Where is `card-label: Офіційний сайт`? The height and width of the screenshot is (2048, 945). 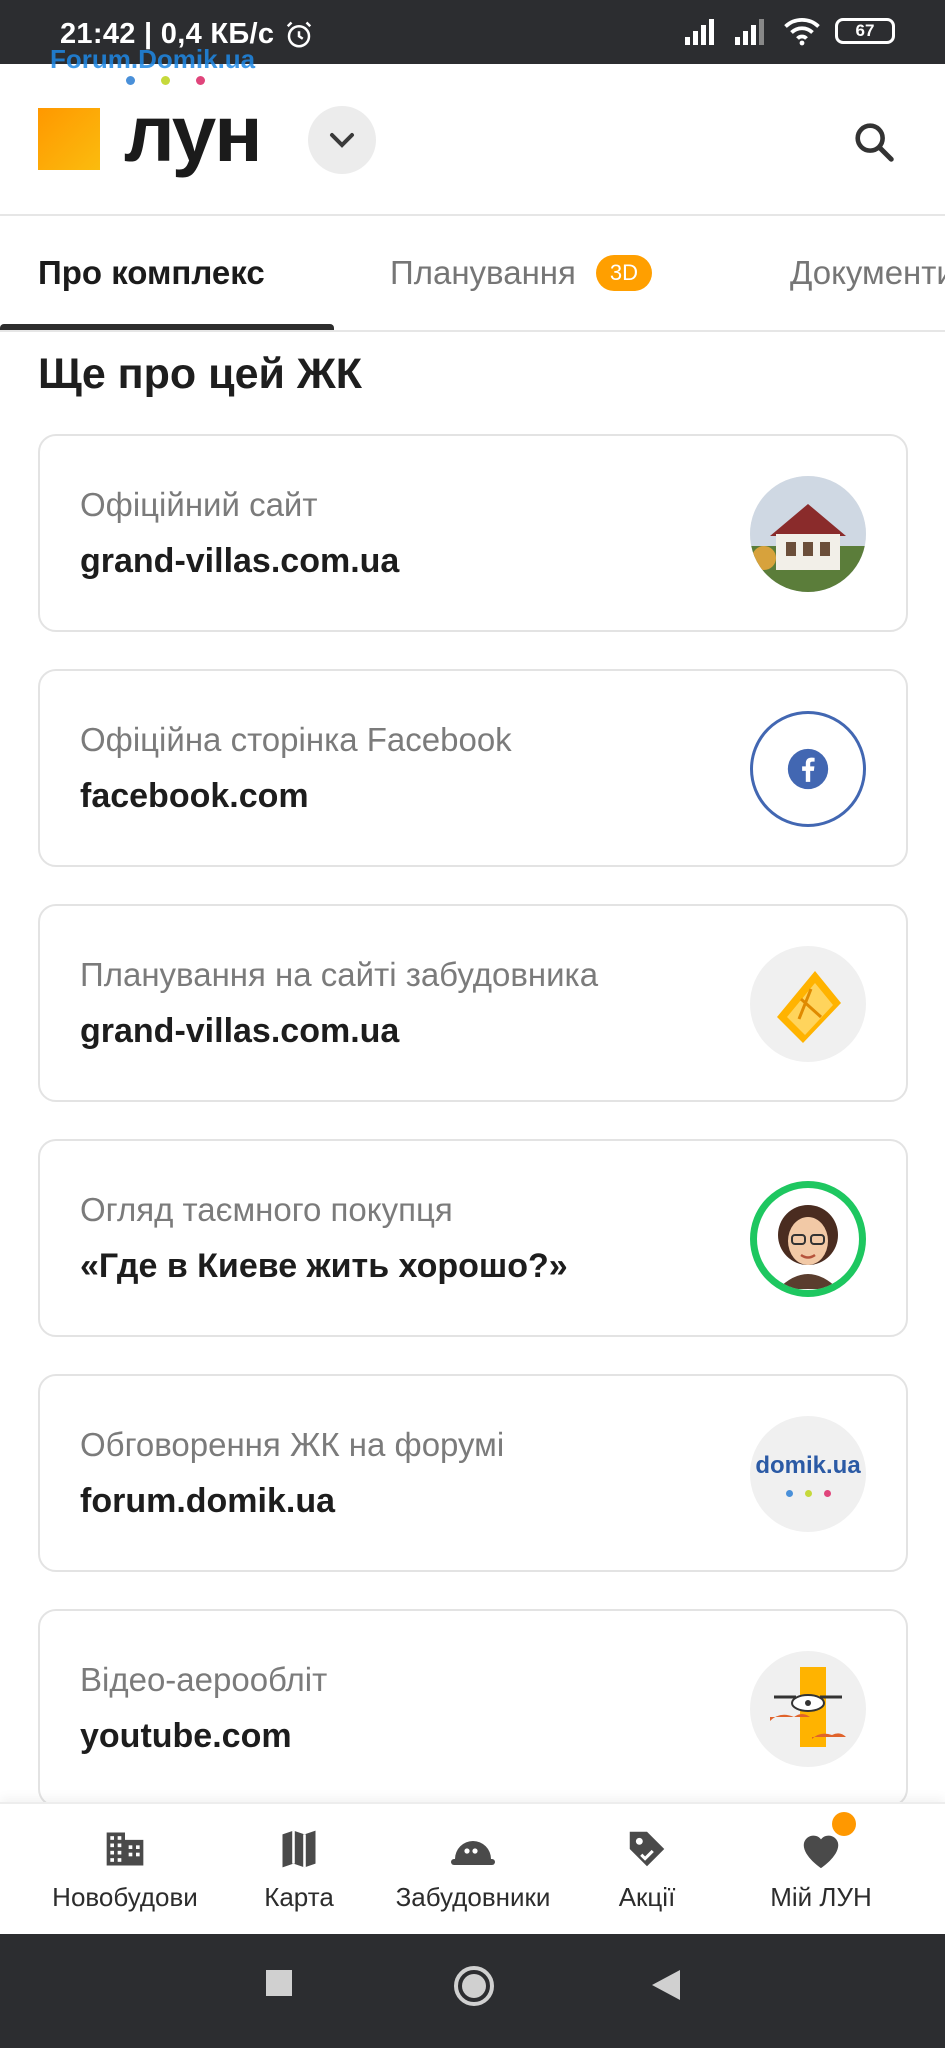
card-label: Офіційний сайт is located at coordinates (199, 504).